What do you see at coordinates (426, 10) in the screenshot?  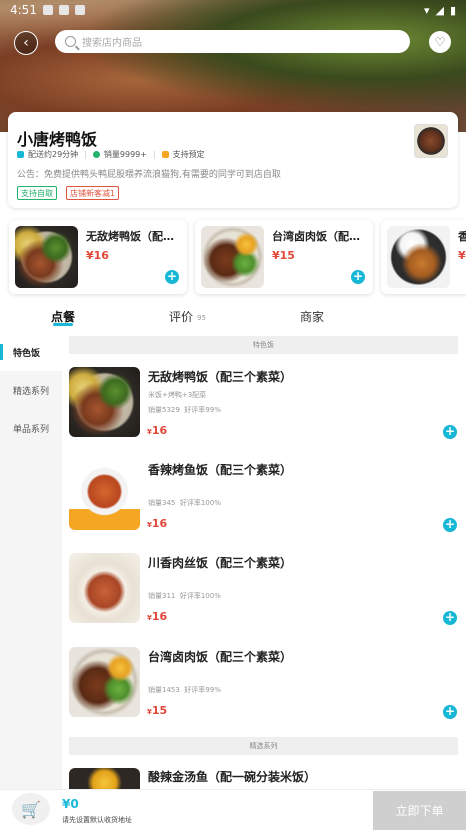 I see `wifi-icon: ▾` at bounding box center [426, 10].